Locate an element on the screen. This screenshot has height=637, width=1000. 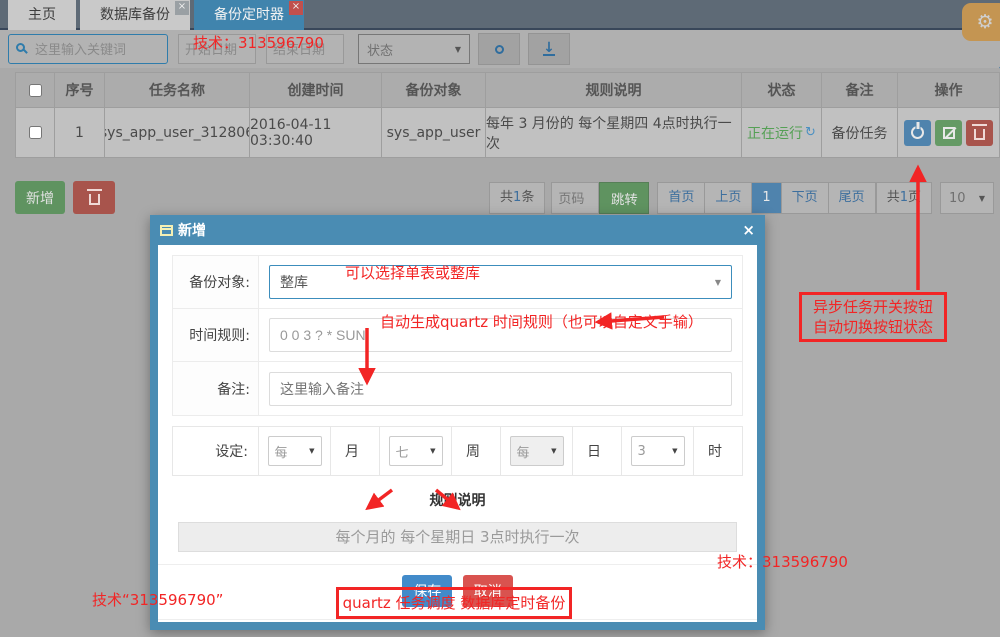
toggle-task-button is located at coordinates (917, 132).